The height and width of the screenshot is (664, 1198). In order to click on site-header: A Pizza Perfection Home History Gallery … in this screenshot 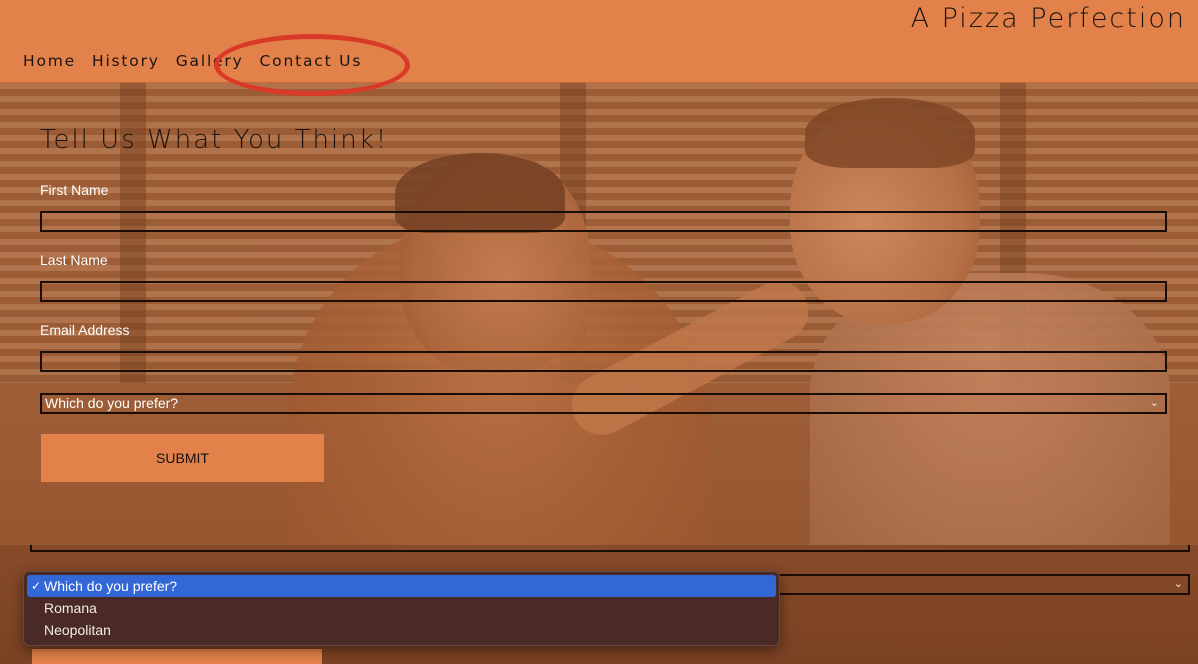, I will do `click(599, 41)`.